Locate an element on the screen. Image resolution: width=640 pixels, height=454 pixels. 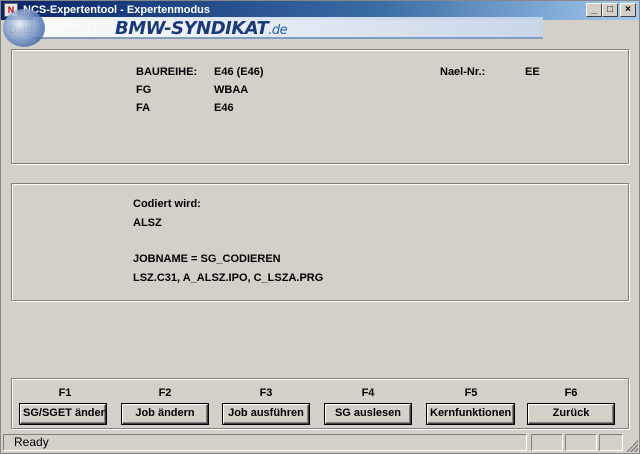
menu-anzeige: Anzeige is located at coordinates (65, 30).